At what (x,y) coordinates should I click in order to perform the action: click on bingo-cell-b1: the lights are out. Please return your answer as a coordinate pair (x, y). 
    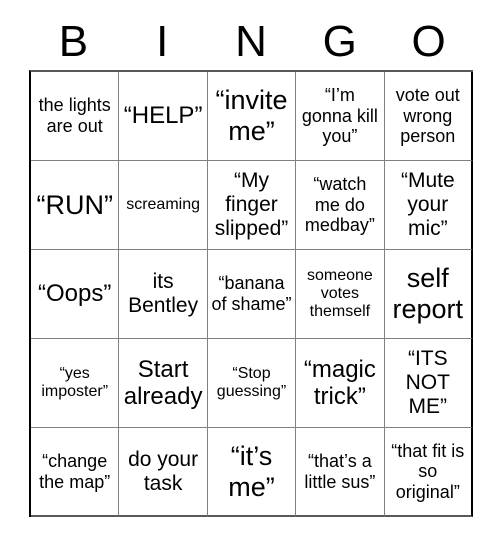
    Looking at the image, I should click on (75, 116).